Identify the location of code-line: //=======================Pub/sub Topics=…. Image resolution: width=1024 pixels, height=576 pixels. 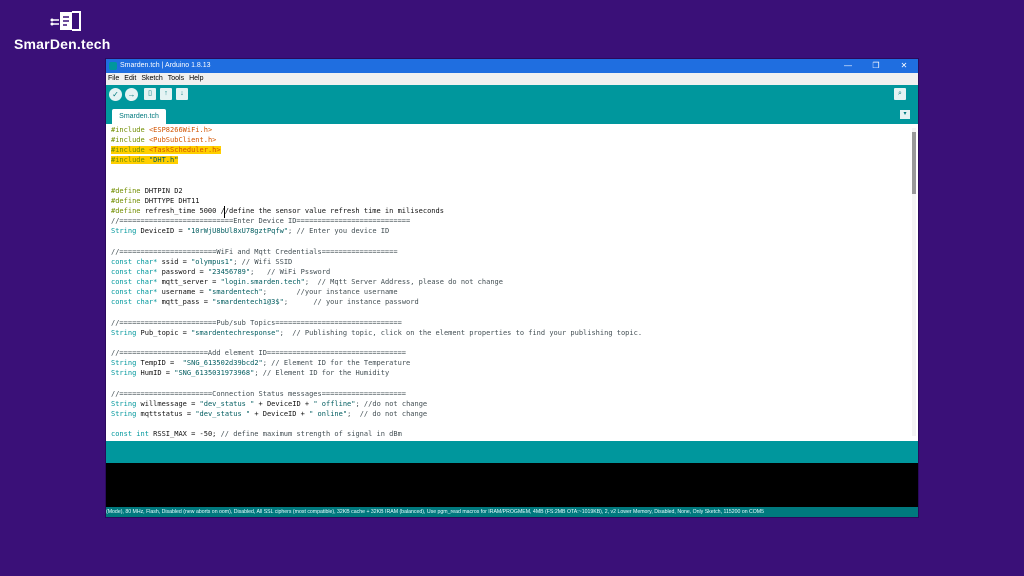
(376, 323).